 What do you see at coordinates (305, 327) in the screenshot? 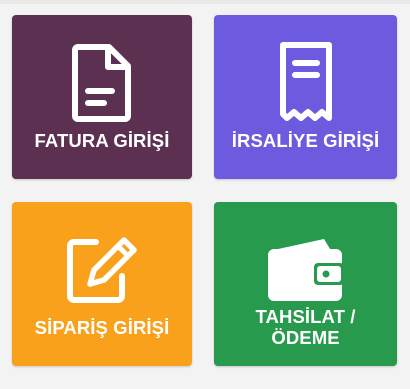
I see `tile-label: TAHSİLAT / ÖDEME` at bounding box center [305, 327].